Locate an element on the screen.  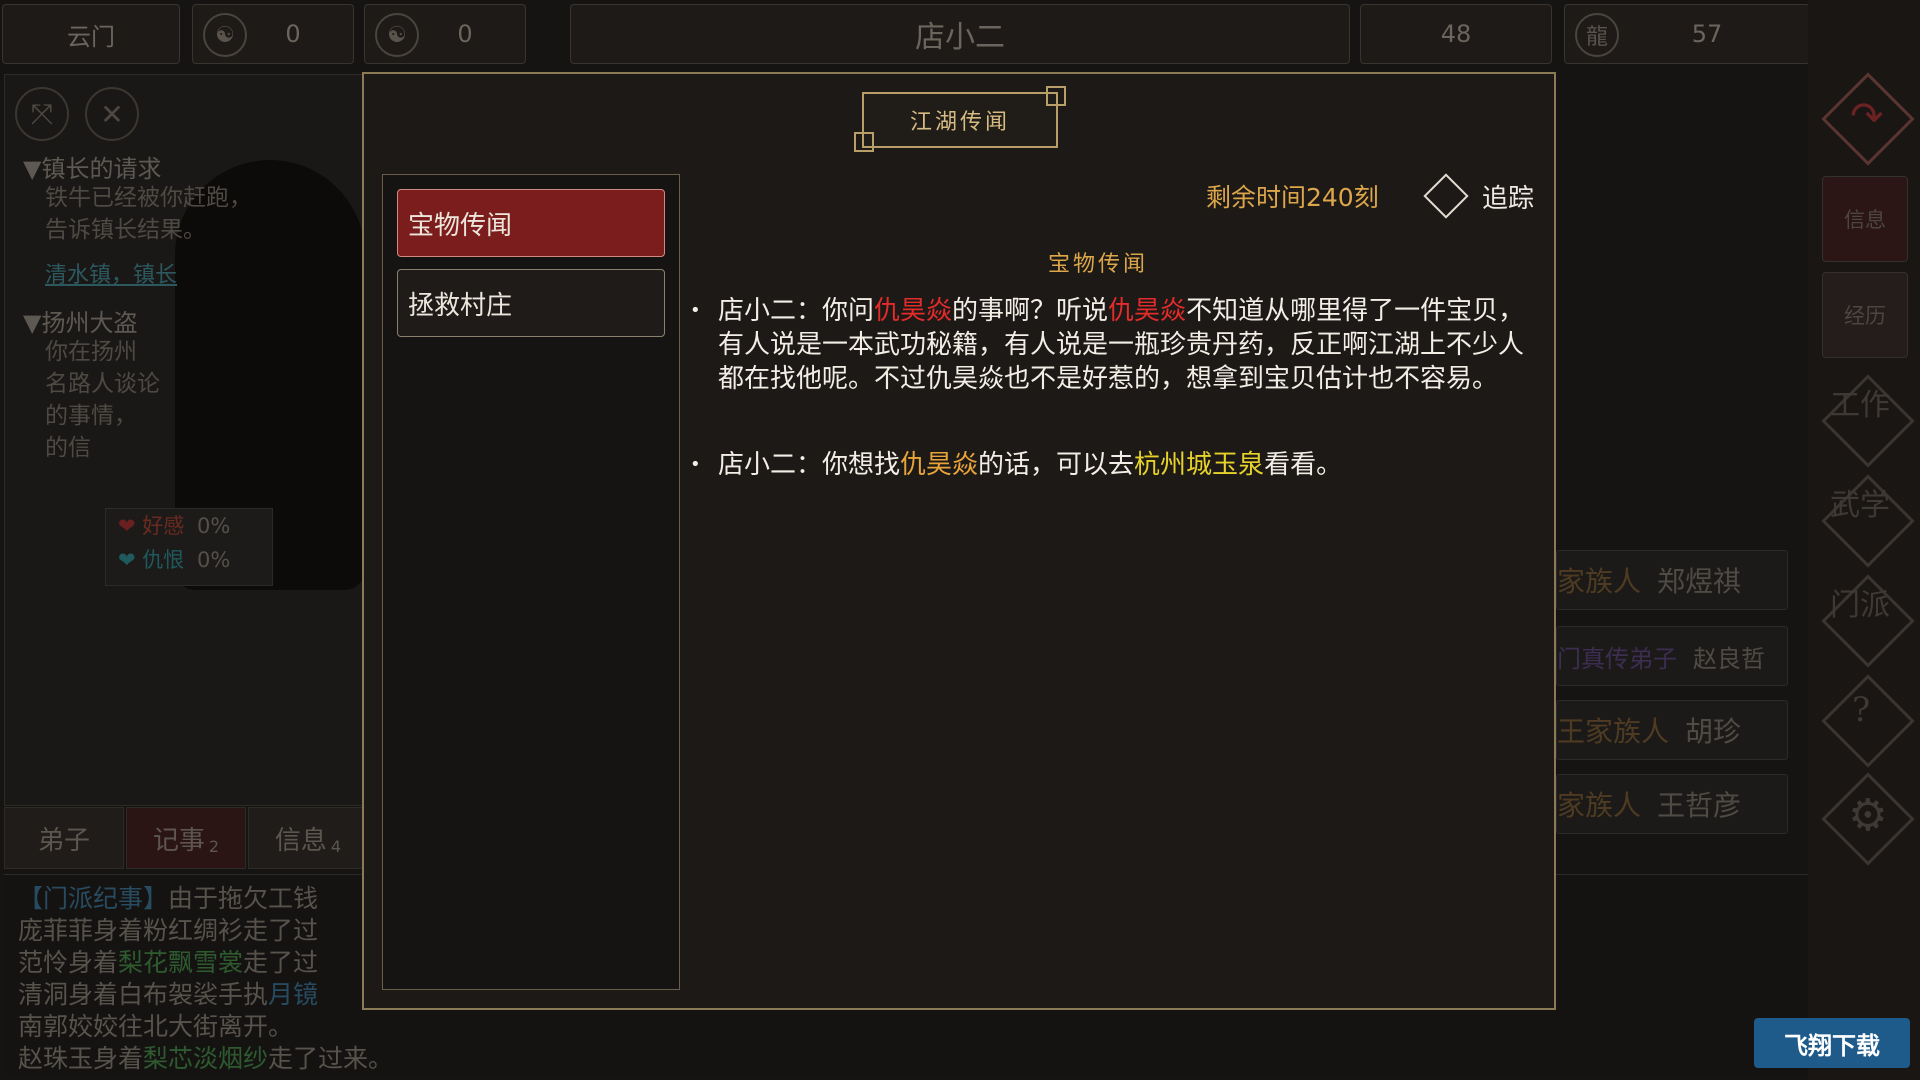
value-b-box: 龍 57 is located at coordinates (1687, 34).